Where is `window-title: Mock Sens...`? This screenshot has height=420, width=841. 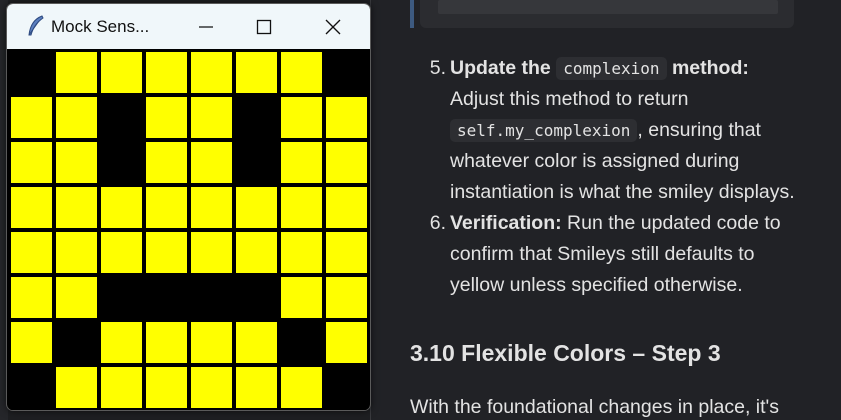 window-title: Mock Sens... is located at coordinates (100, 26).